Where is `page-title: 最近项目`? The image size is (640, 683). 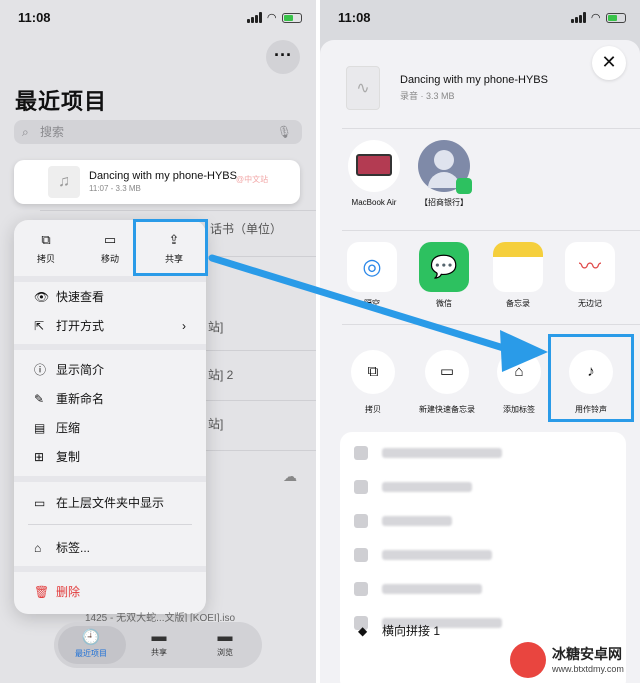
page-title: 最近项目 is located at coordinates (61, 101).